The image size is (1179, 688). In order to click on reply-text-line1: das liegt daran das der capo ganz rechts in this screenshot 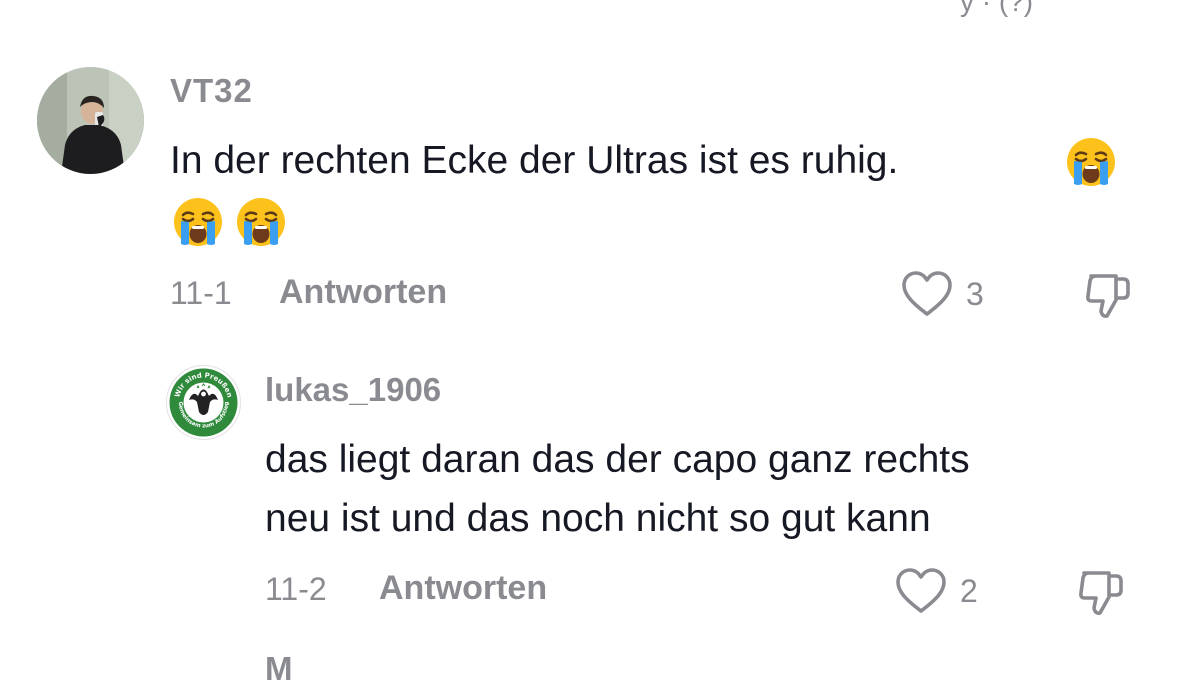, I will do `click(617, 459)`.